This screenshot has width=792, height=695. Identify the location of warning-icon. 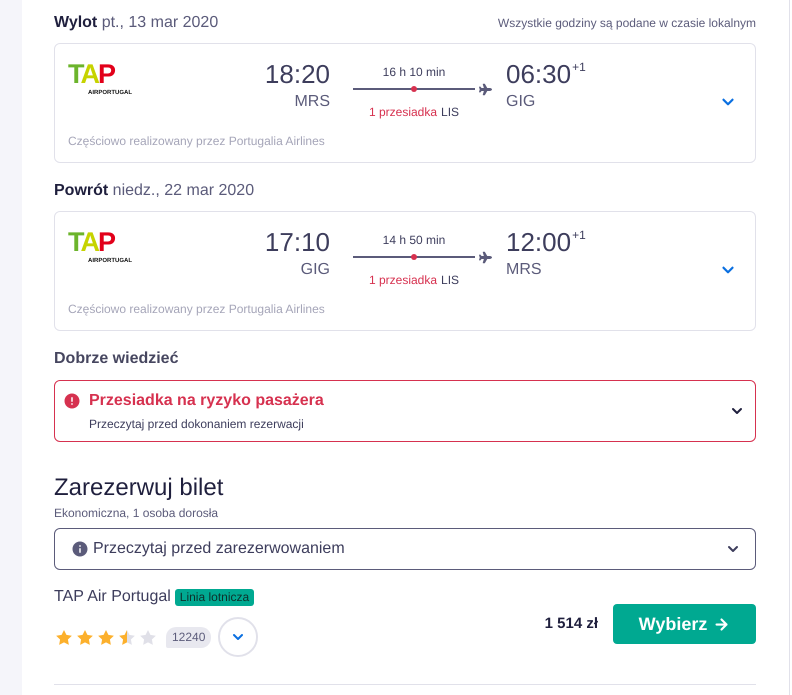
(72, 401).